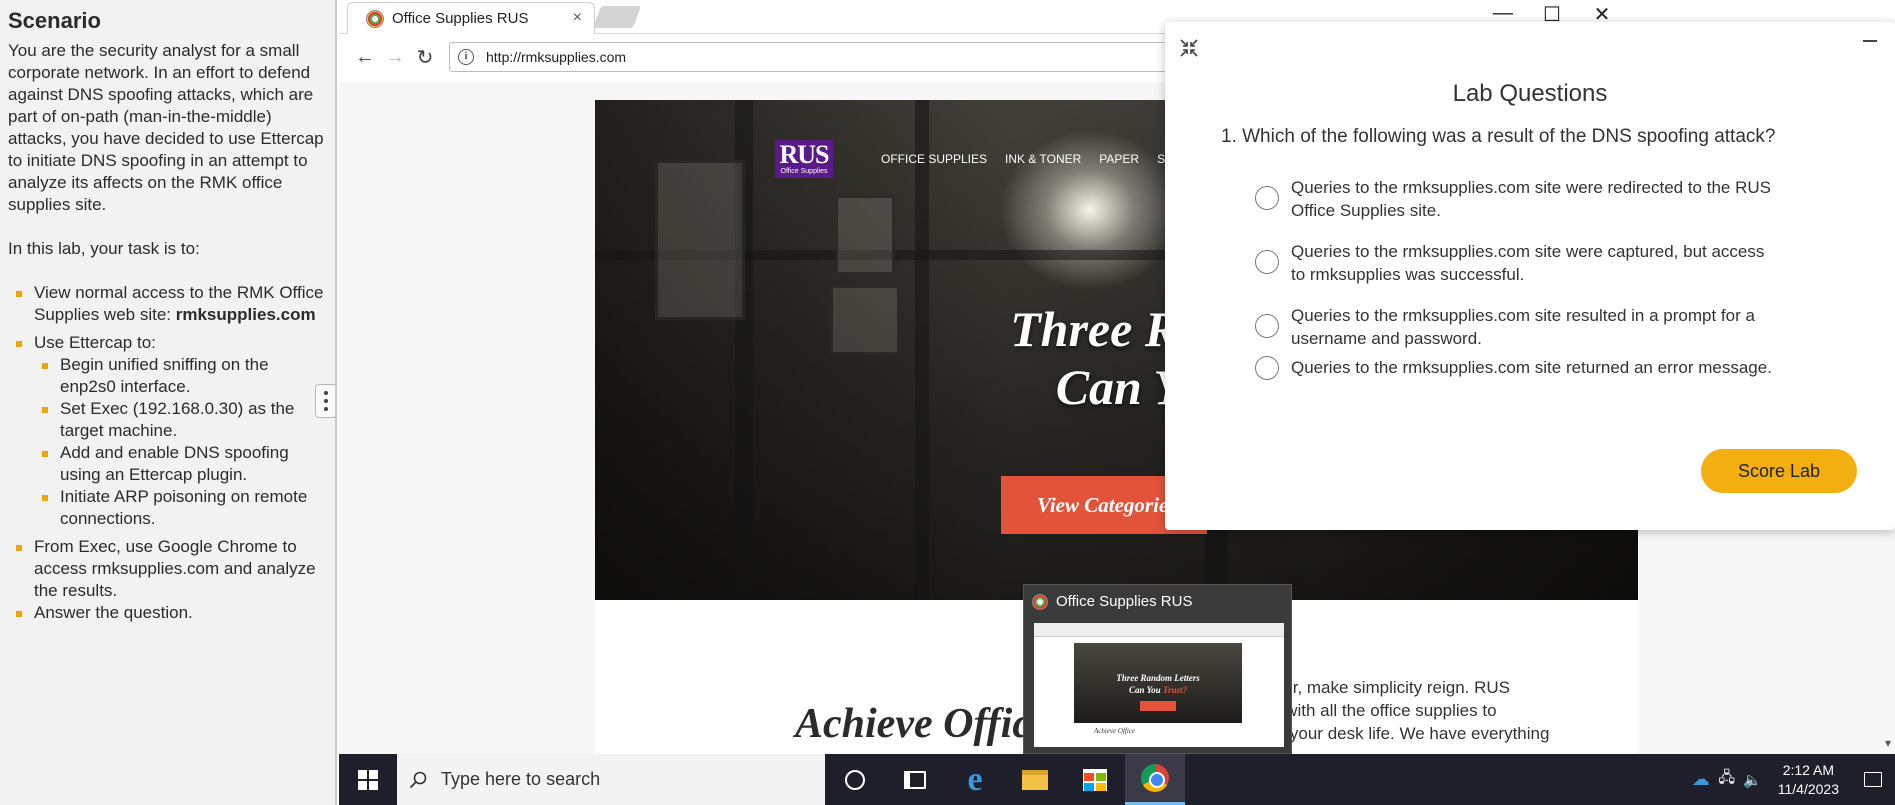  What do you see at coordinates (617, 17) in the screenshot?
I see `new-tab-button` at bounding box center [617, 17].